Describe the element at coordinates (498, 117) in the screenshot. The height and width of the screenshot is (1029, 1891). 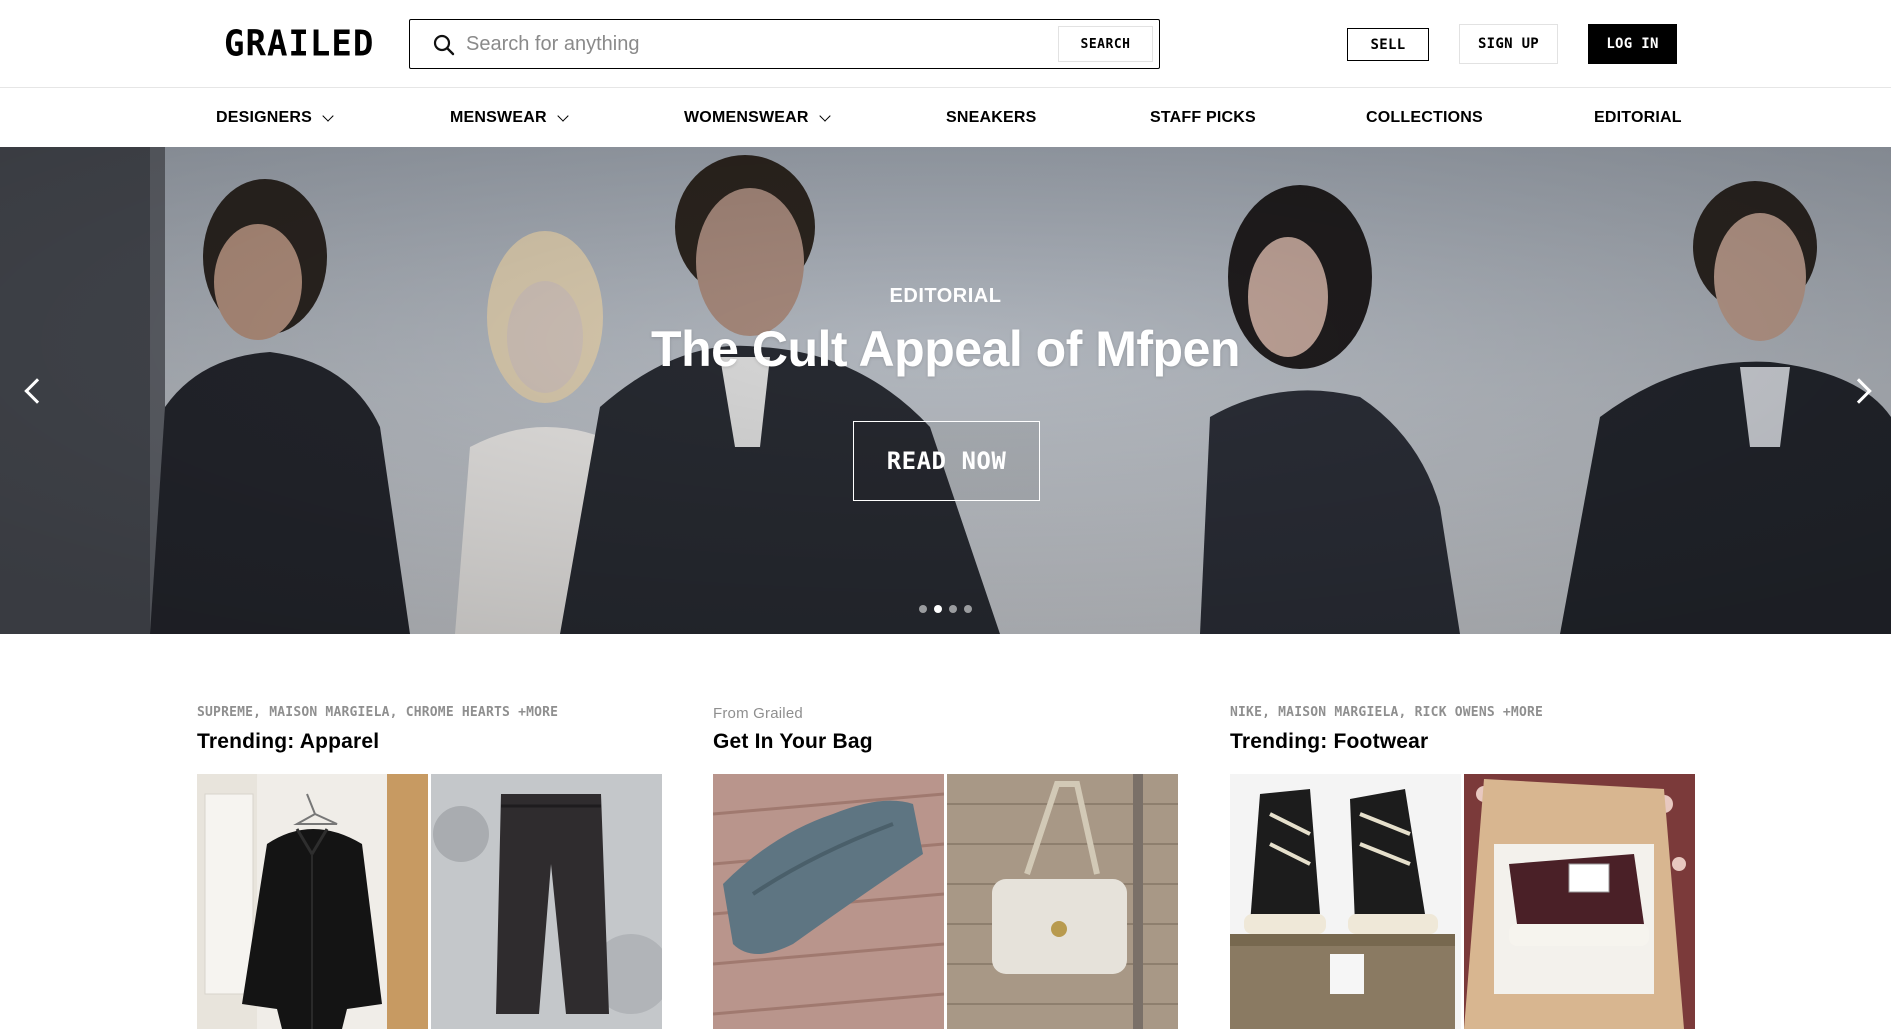
I see `nav-item-label: MENSWEAR` at that location.